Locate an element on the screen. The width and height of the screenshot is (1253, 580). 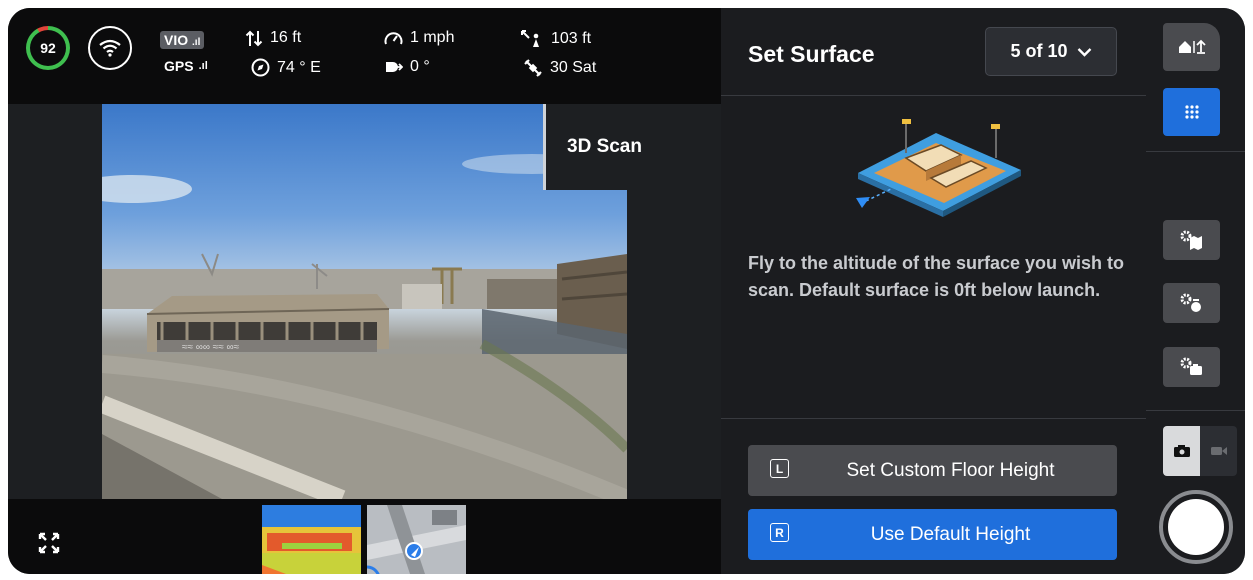
compass-icon is located at coordinates (260, 67).